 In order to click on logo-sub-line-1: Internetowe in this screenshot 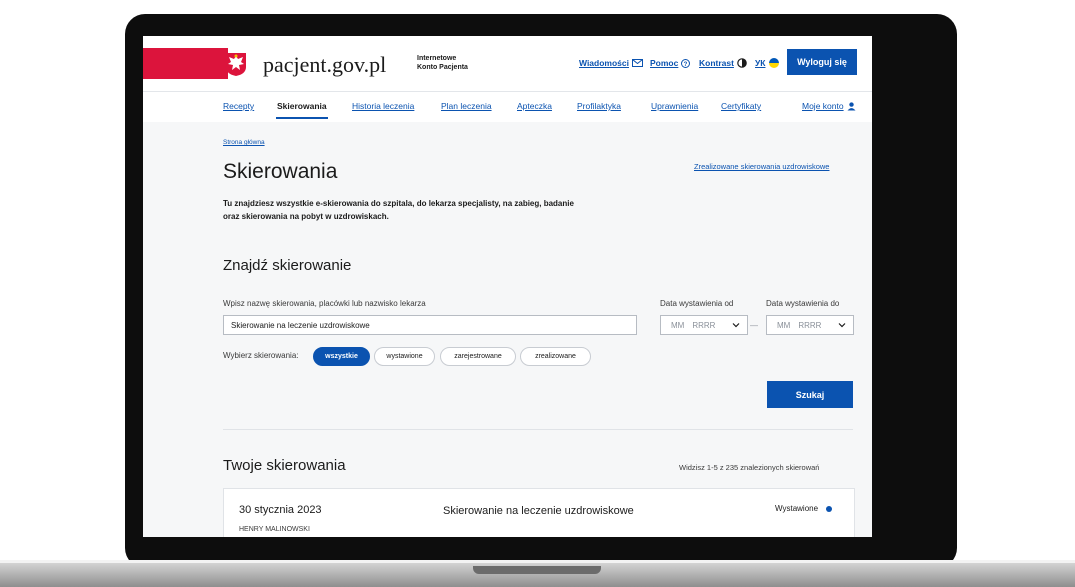, I will do `click(437, 58)`.